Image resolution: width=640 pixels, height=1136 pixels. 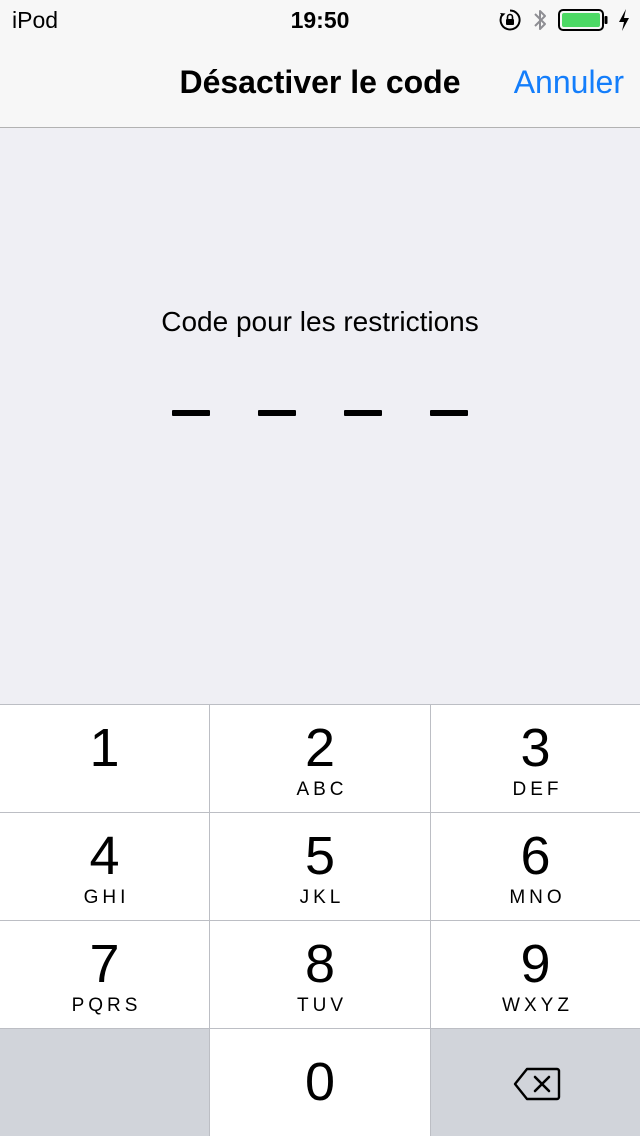 What do you see at coordinates (537, 789) in the screenshot?
I see `key-letters: DEF` at bounding box center [537, 789].